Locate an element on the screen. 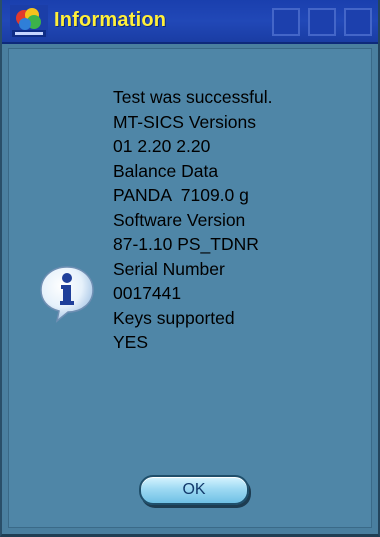  app-logo-icon is located at coordinates (29, 22).